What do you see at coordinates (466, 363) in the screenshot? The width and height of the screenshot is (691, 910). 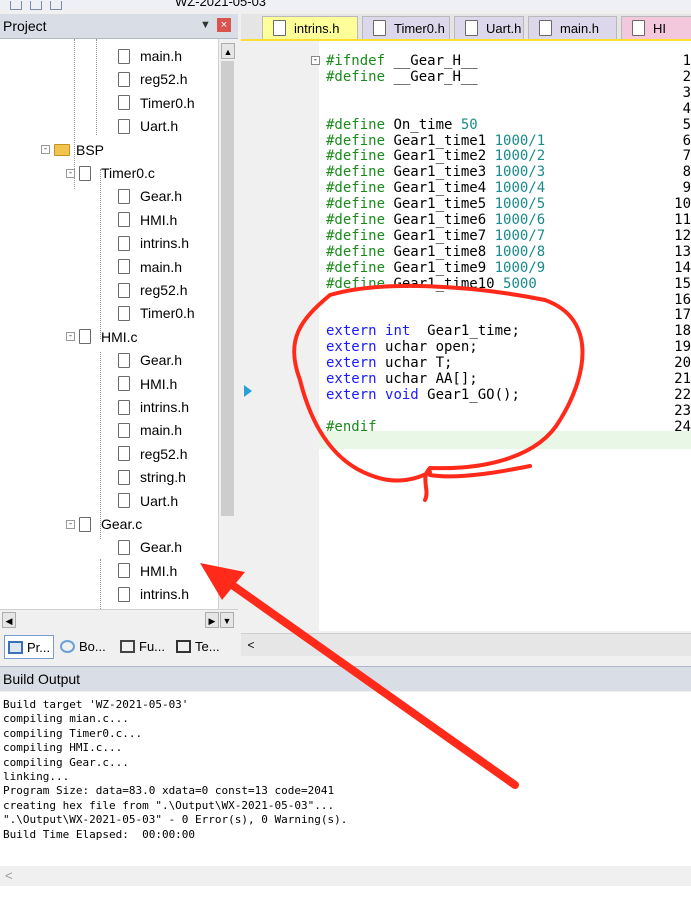 I see `code-line: 20 extern uchar T;` at bounding box center [466, 363].